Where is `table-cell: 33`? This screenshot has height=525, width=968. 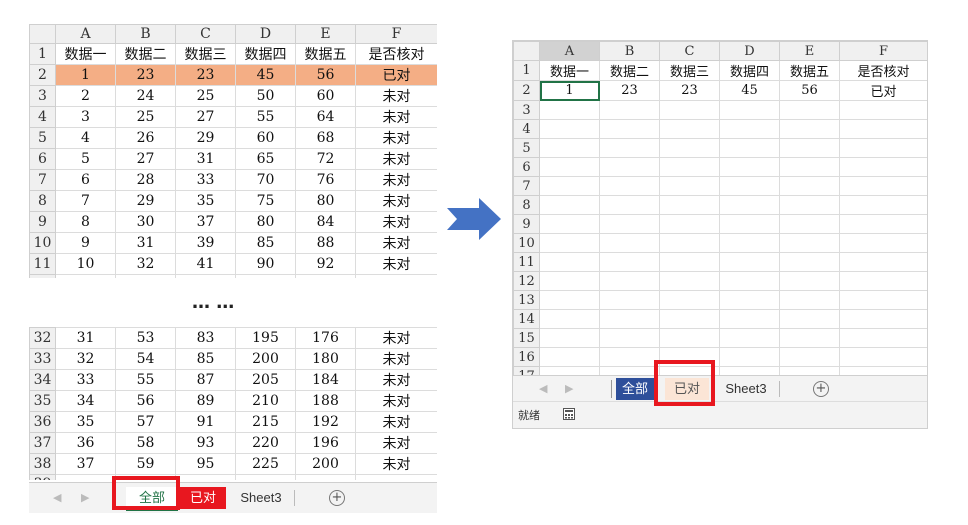
table-cell: 33 is located at coordinates (145, 276).